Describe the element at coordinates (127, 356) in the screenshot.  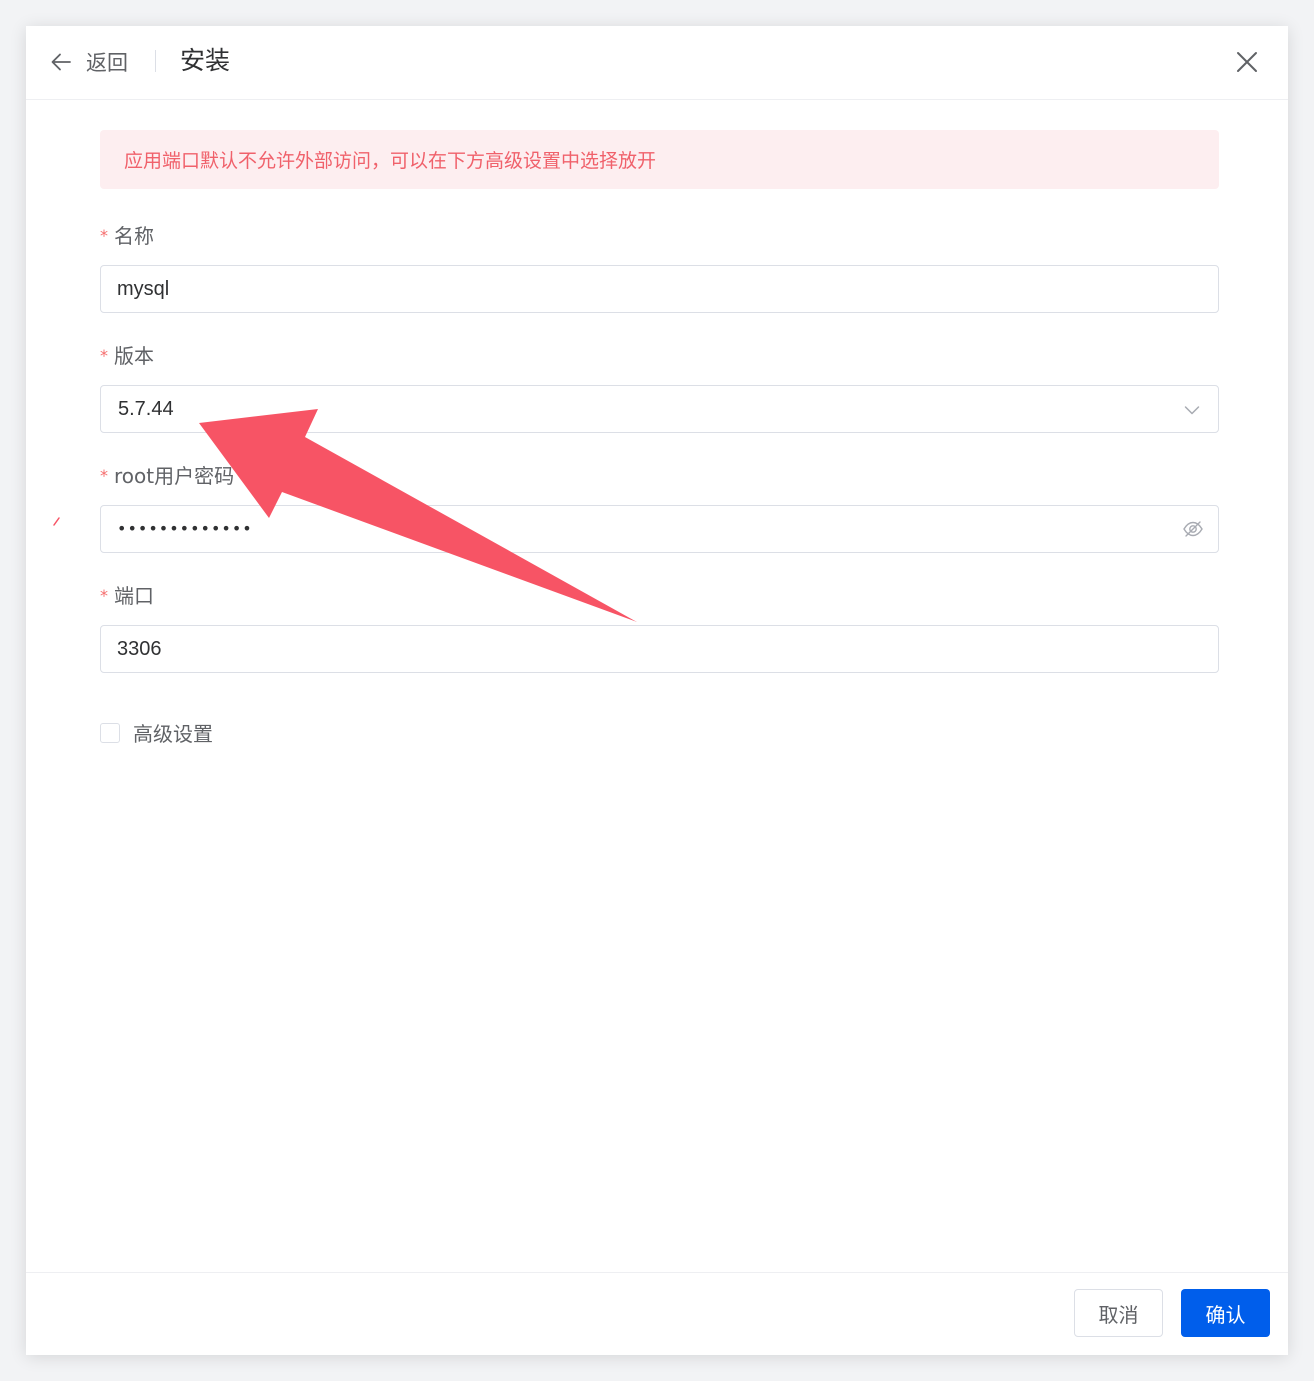
I see `version-label: * 版本` at that location.